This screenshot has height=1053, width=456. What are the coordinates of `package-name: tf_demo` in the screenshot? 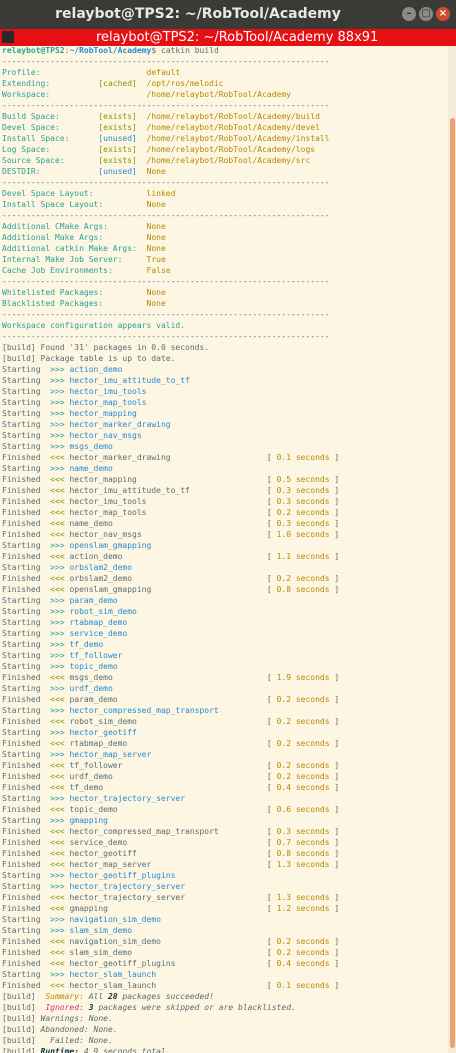 It's located at (86, 644).